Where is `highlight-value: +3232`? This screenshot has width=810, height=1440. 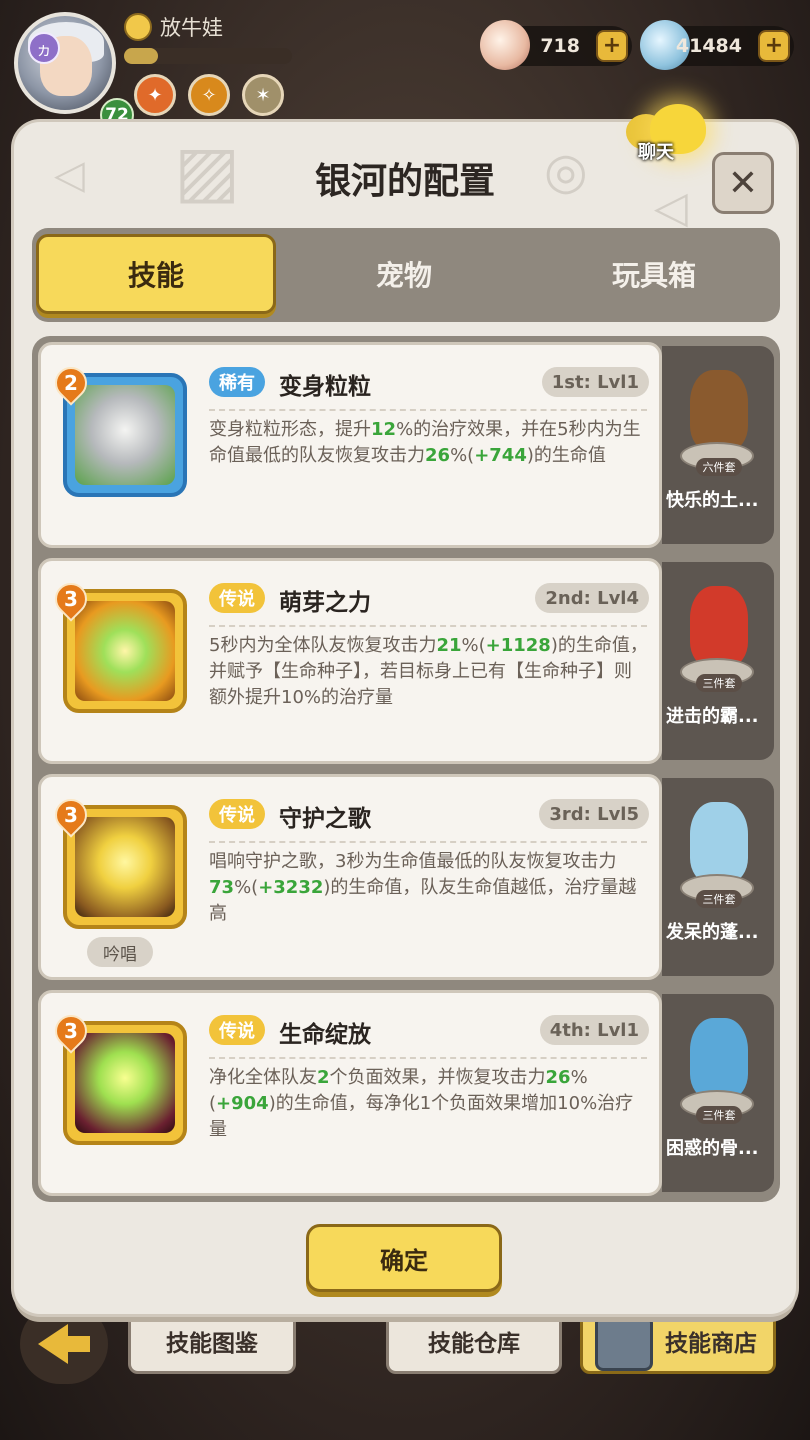 highlight-value: +3232 is located at coordinates (291, 887).